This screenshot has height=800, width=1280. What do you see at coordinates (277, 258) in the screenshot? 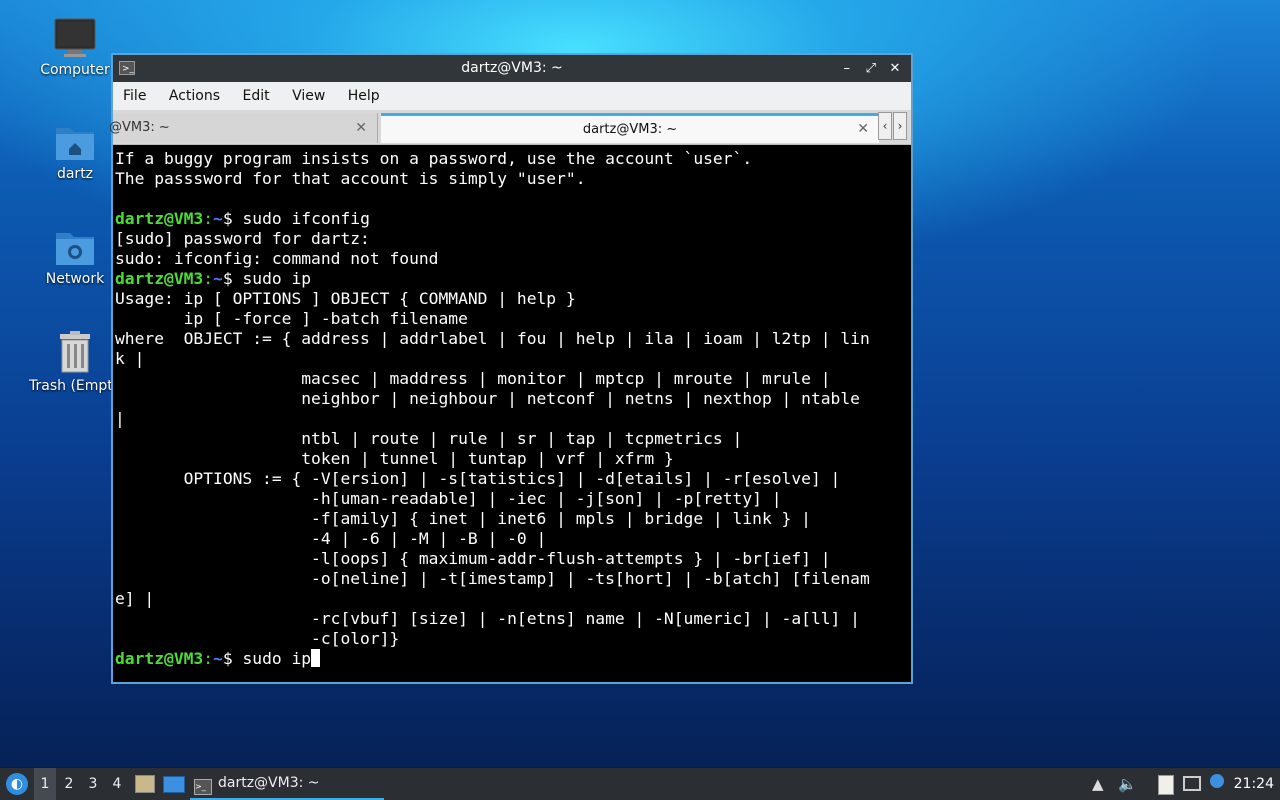
I see `line-text: sudo: ifconfig: command not found` at bounding box center [277, 258].